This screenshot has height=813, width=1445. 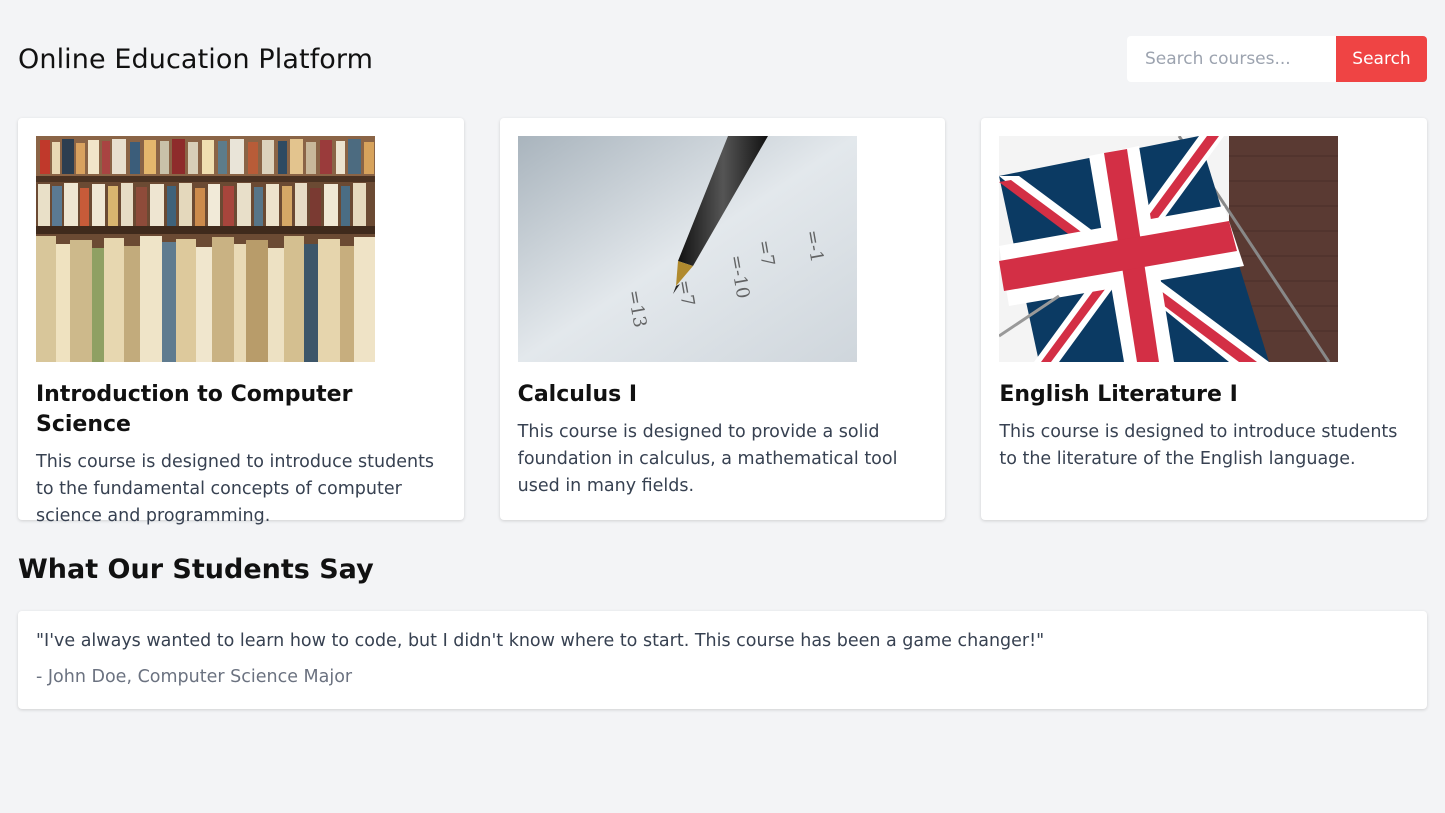 What do you see at coordinates (722, 59) in the screenshot?
I see `page-header: Online Education Platform Search` at bounding box center [722, 59].